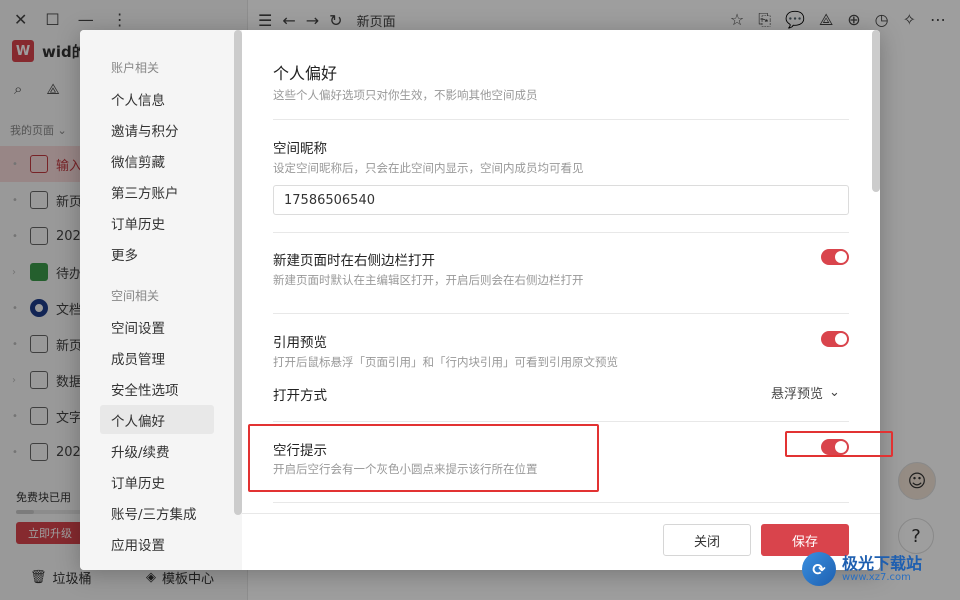  I want to click on open-mode-select: 悬浮预览 ⌄, so click(805, 392).